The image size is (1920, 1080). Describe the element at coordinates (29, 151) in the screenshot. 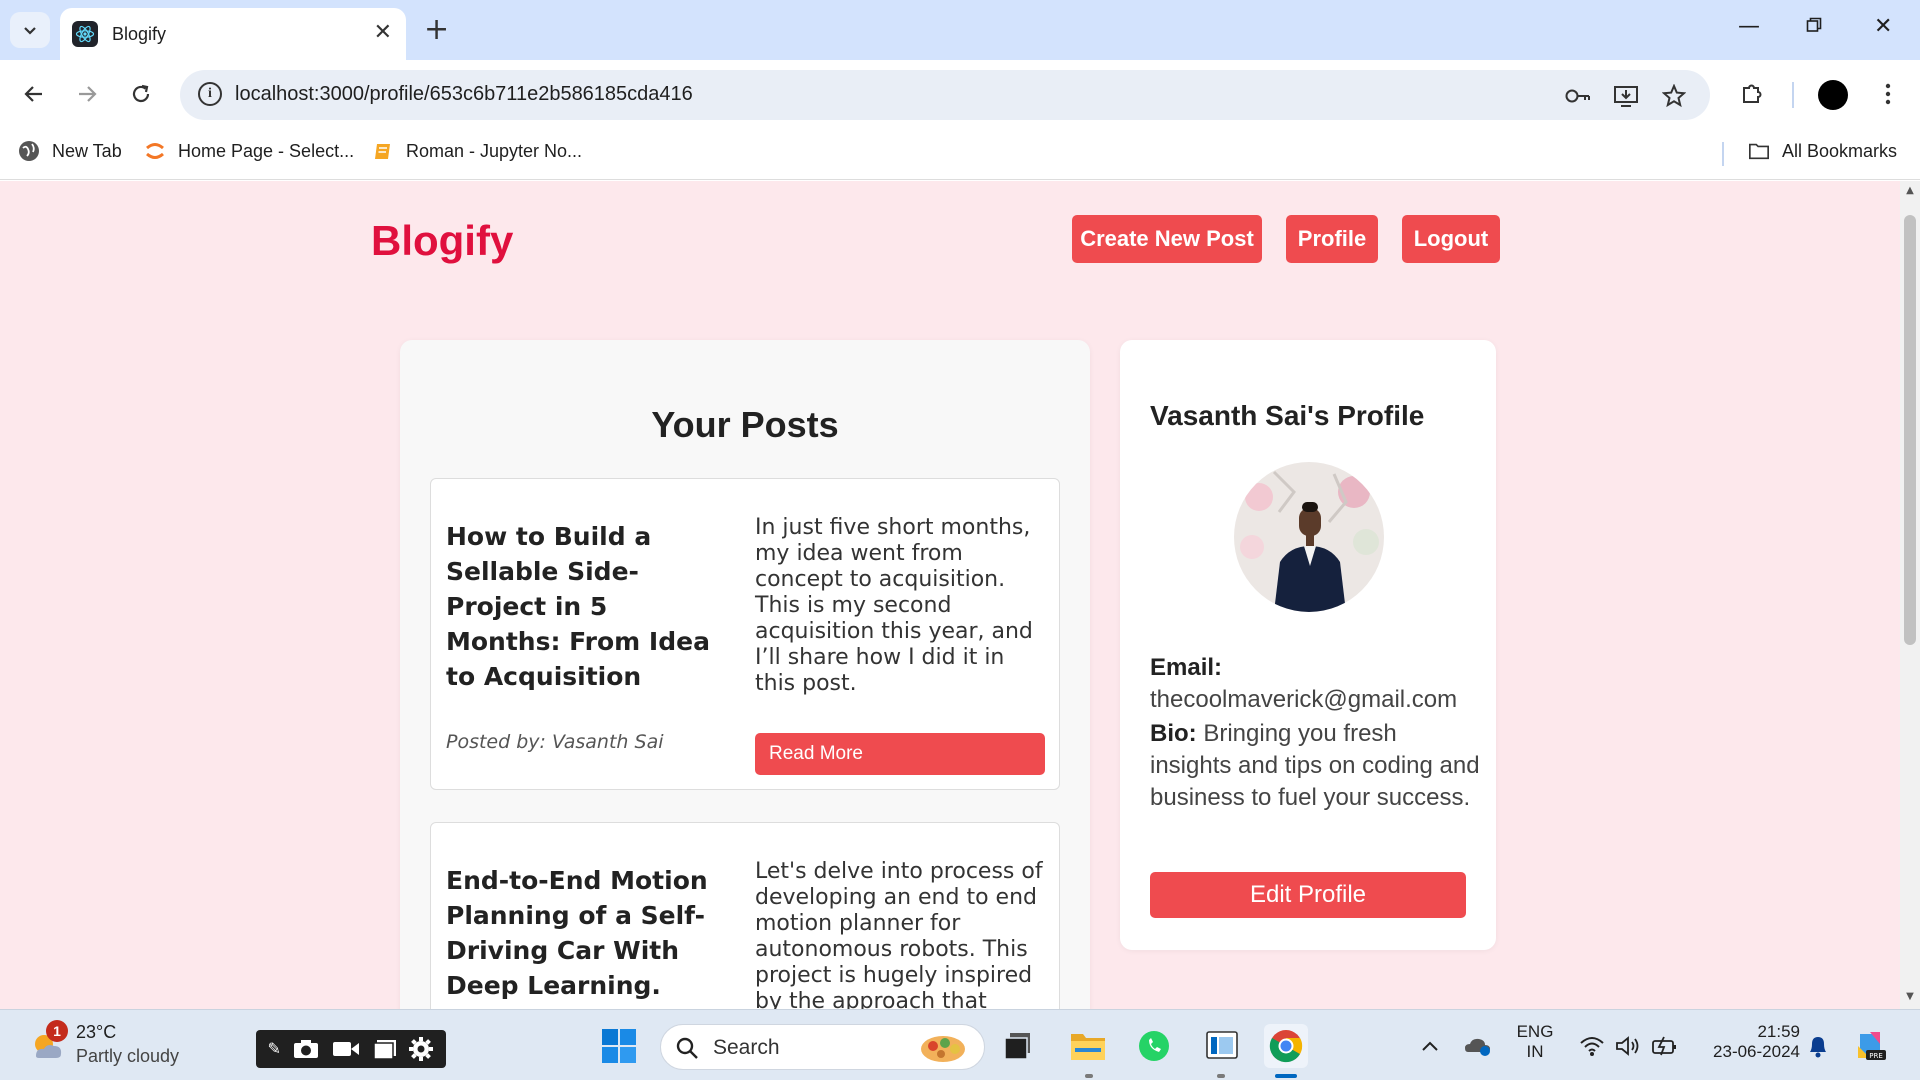

I see `globe-icon` at that location.